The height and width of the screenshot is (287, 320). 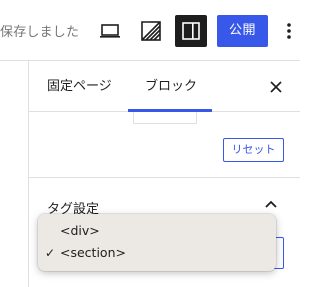 What do you see at coordinates (271, 204) in the screenshot?
I see `chevron-up-icon` at bounding box center [271, 204].